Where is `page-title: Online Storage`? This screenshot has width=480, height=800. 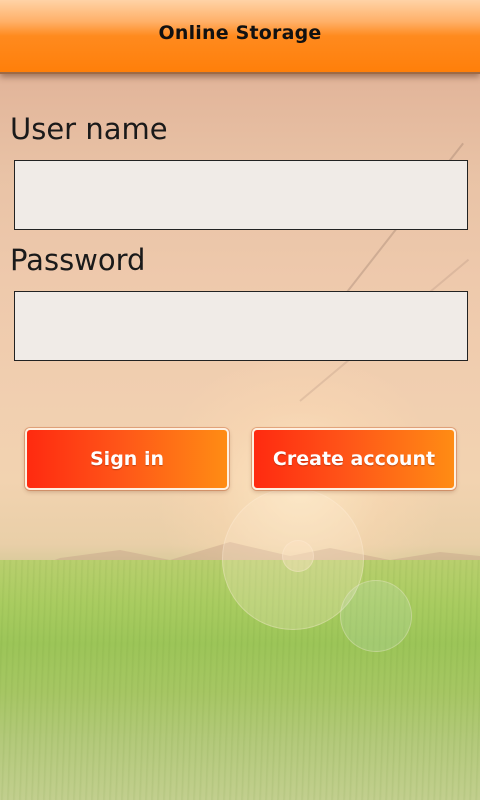
page-title: Online Storage is located at coordinates (240, 33).